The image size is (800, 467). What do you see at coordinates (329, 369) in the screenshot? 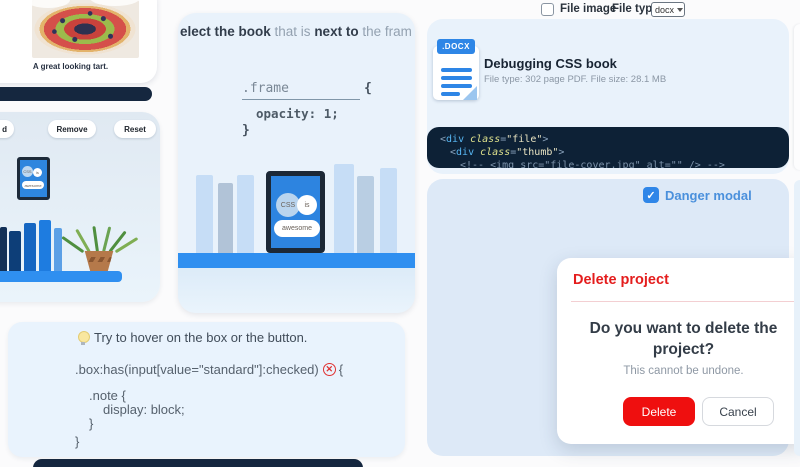
I see `error-circle-icon: ✕` at bounding box center [329, 369].